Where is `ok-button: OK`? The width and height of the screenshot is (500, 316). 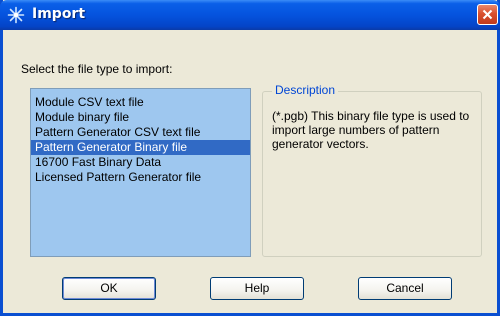
ok-button: OK is located at coordinates (109, 288).